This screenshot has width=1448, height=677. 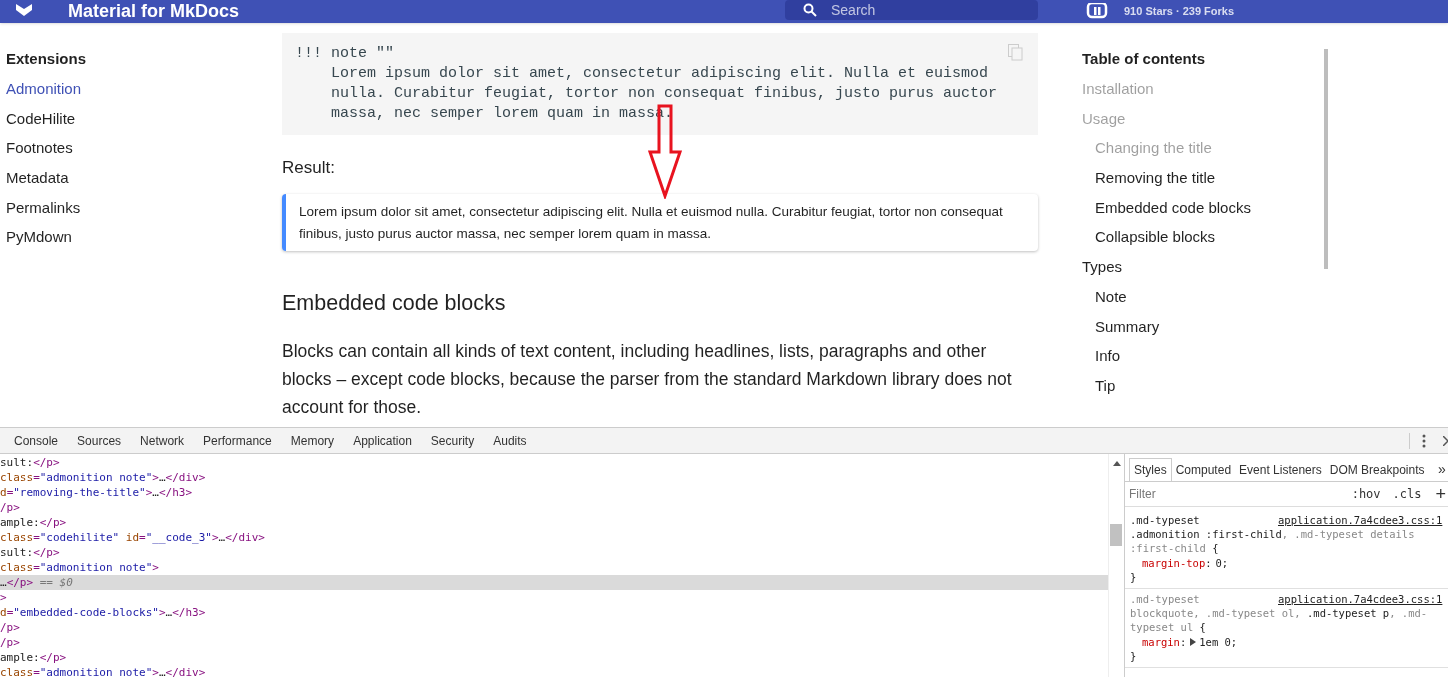 What do you see at coordinates (144, 243) in the screenshot?
I see `nav-link: PyMdown` at bounding box center [144, 243].